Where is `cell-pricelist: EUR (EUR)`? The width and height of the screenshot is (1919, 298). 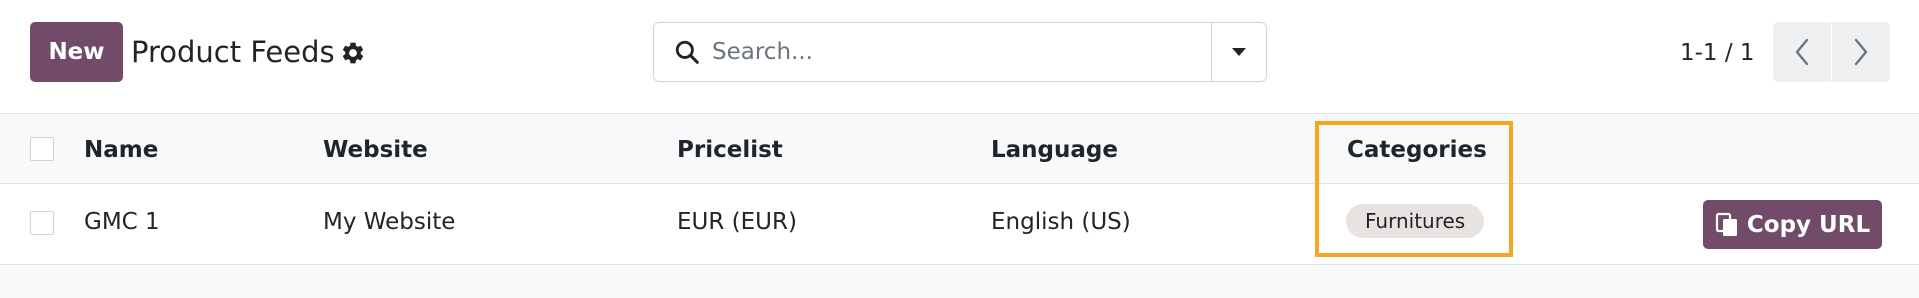 cell-pricelist: EUR (EUR) is located at coordinates (737, 222).